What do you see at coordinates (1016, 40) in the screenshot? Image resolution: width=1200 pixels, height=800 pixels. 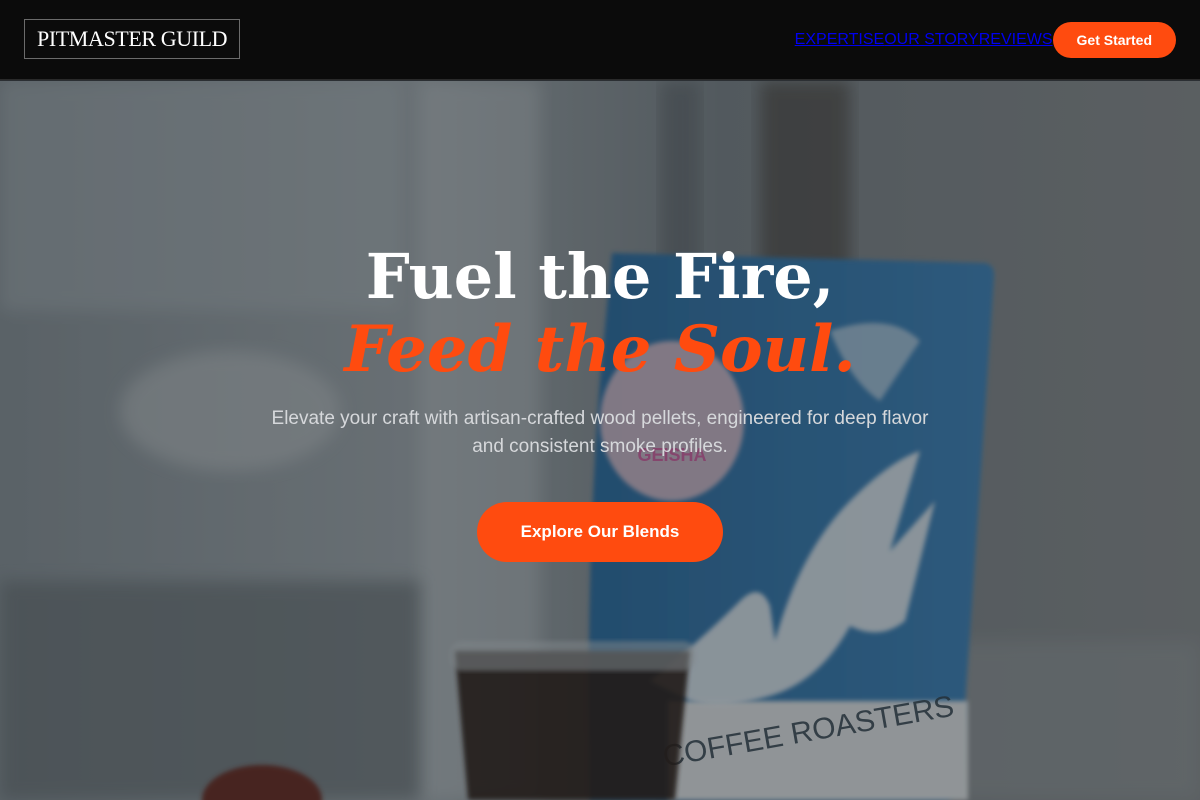 I see `nav-link-reviews: REVIEWS` at bounding box center [1016, 40].